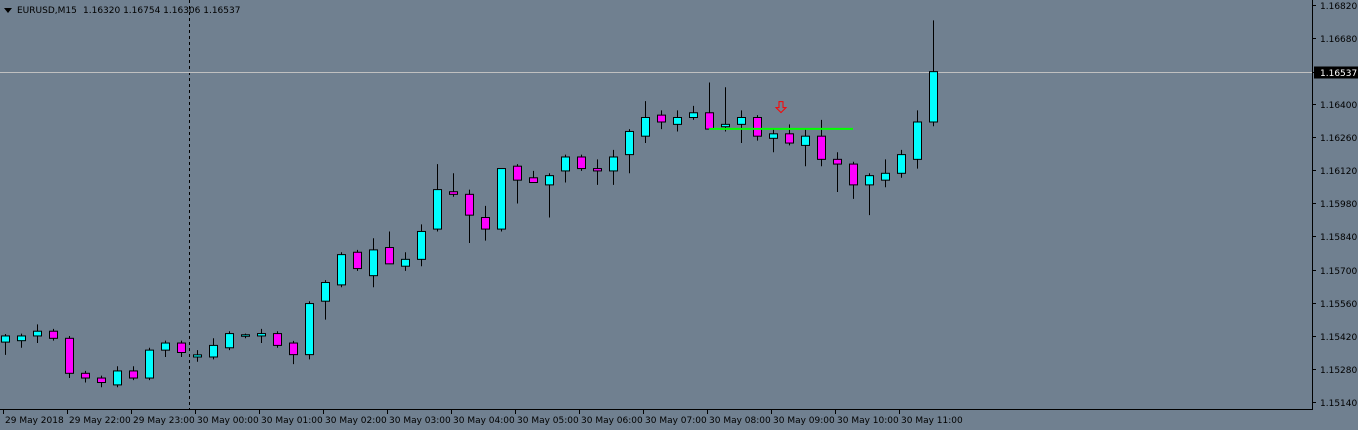 The width and height of the screenshot is (1358, 430). I want to click on dropdown-triangle-icon, so click(8, 10).